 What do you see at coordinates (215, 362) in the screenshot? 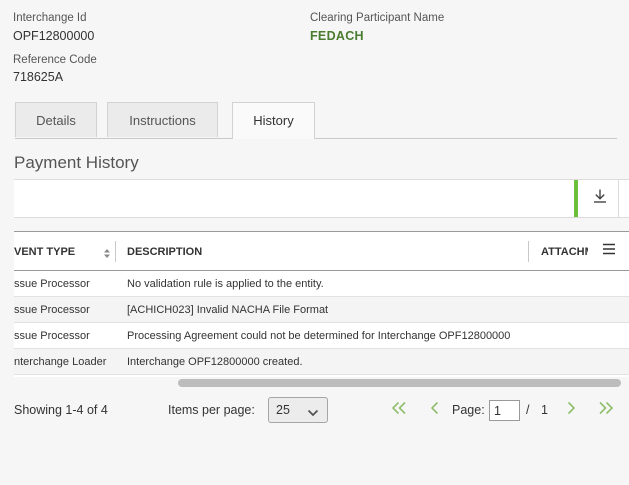
I see `cell-description: Interchange OPF12800000 created.` at bounding box center [215, 362].